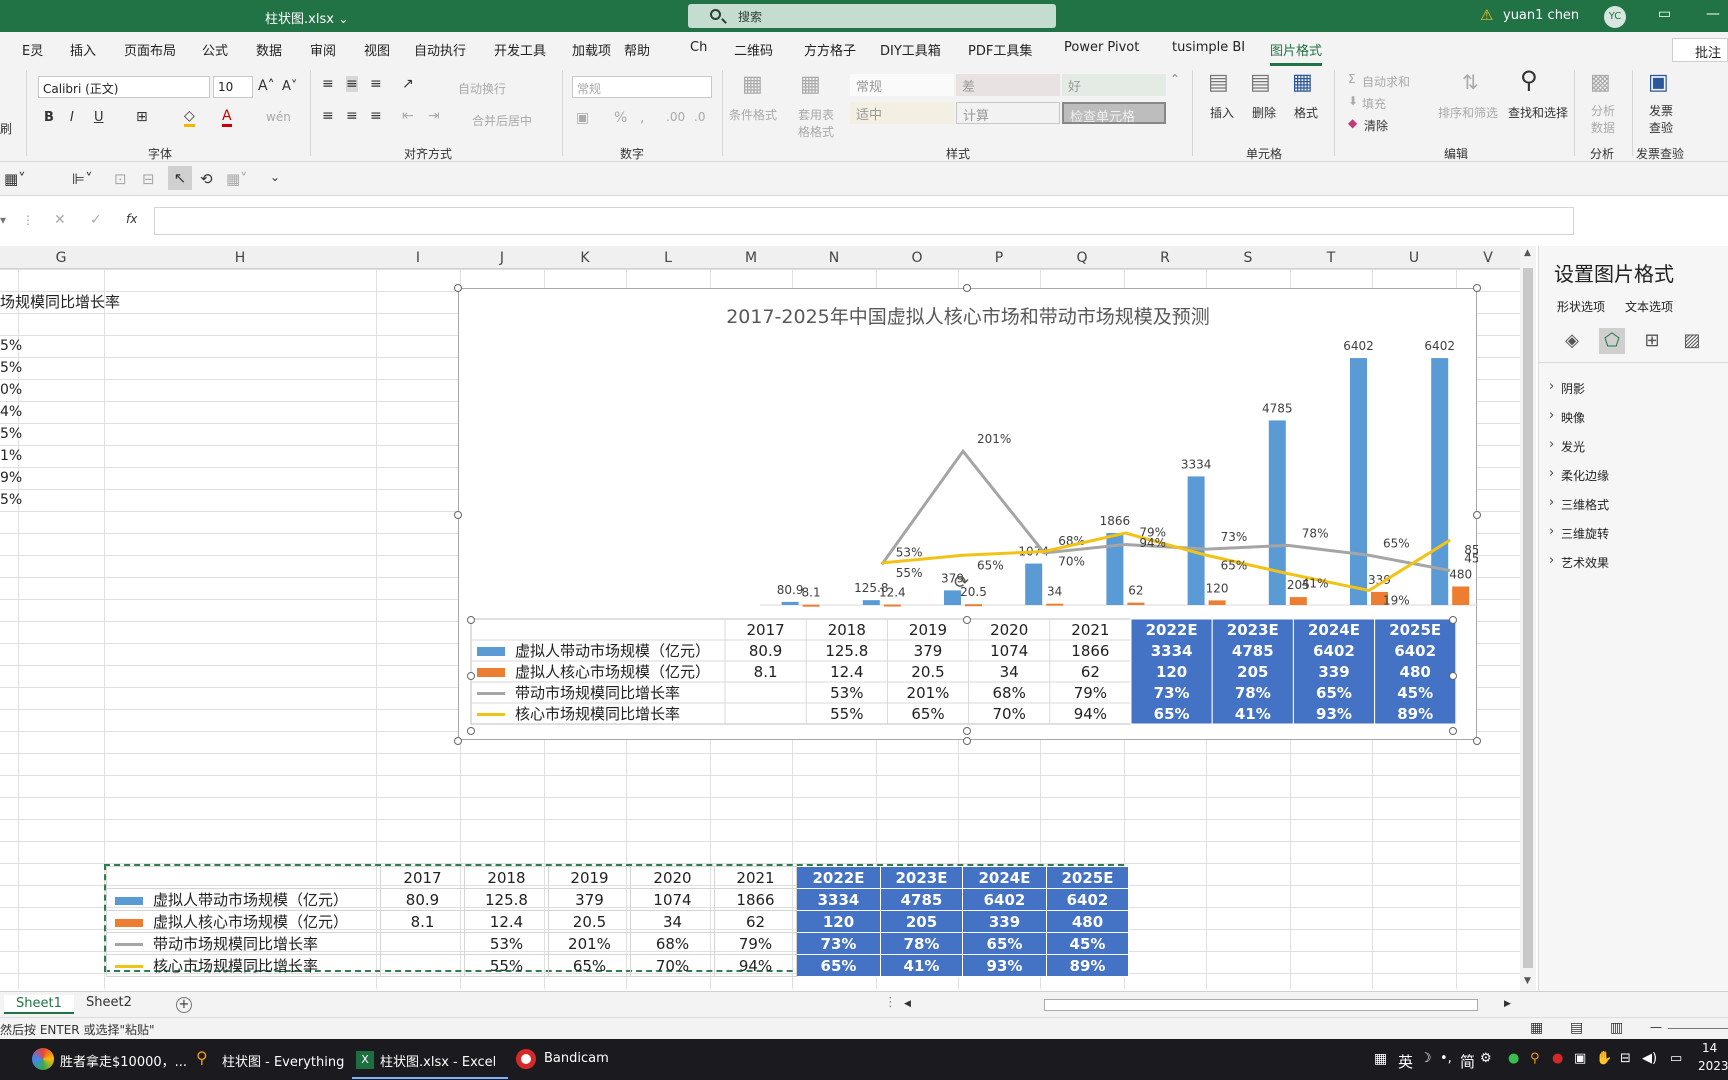  What do you see at coordinates (672, 877) in the screenshot?
I see `wt-cat-3: 2020` at bounding box center [672, 877].